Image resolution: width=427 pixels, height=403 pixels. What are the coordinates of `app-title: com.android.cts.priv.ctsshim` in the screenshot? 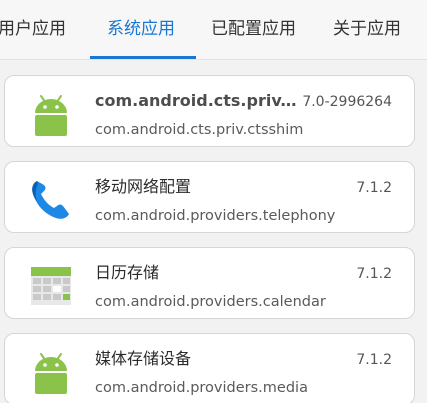 It's located at (197, 100).